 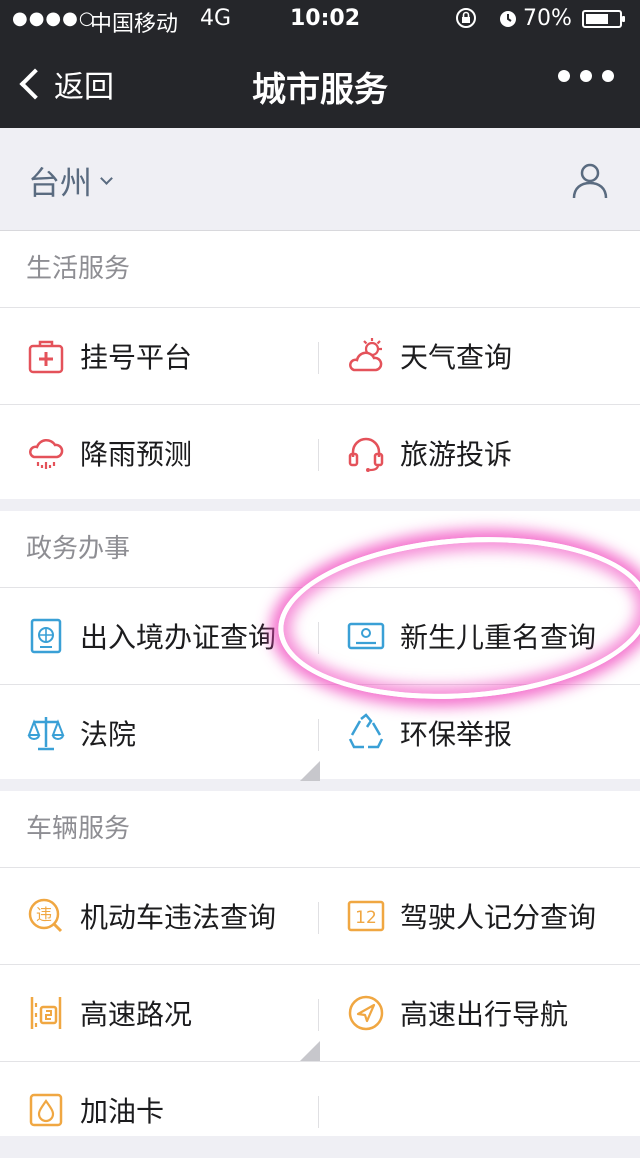 I want to click on navigation-bar: 返回 城市服务, so click(x=320, y=84).